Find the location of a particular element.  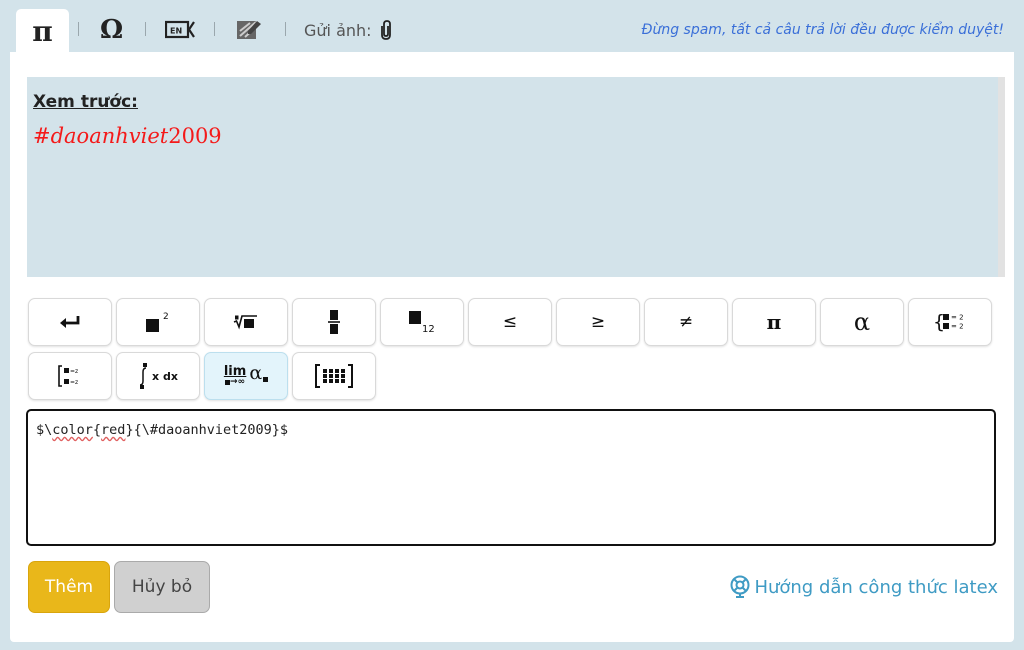

less-equal-symbol: ≤ is located at coordinates (510, 322).